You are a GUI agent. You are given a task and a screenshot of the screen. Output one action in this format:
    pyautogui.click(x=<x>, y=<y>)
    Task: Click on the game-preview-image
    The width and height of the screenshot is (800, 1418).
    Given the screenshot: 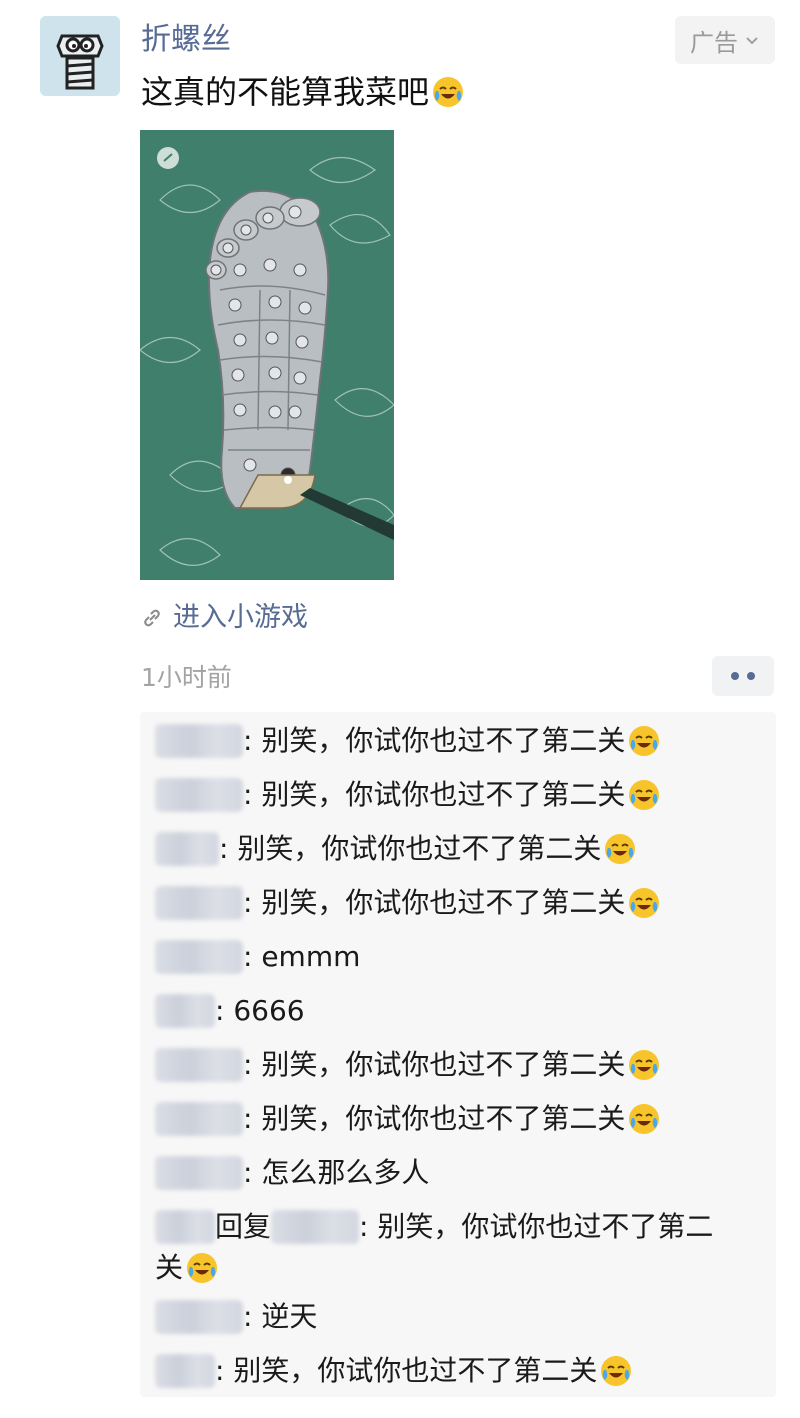 What is the action you would take?
    pyautogui.click(x=267, y=355)
    